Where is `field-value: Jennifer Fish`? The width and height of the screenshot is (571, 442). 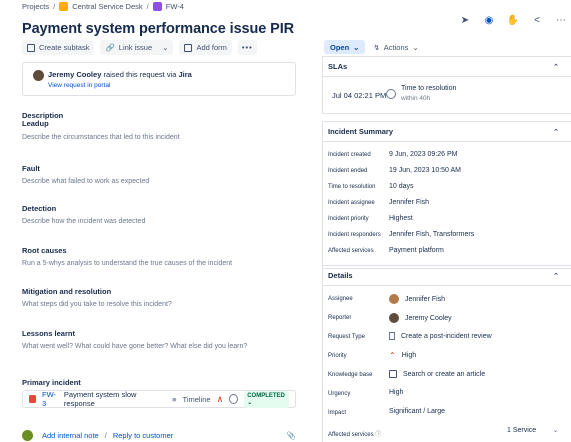
field-value: Jennifer Fish is located at coordinates (409, 202).